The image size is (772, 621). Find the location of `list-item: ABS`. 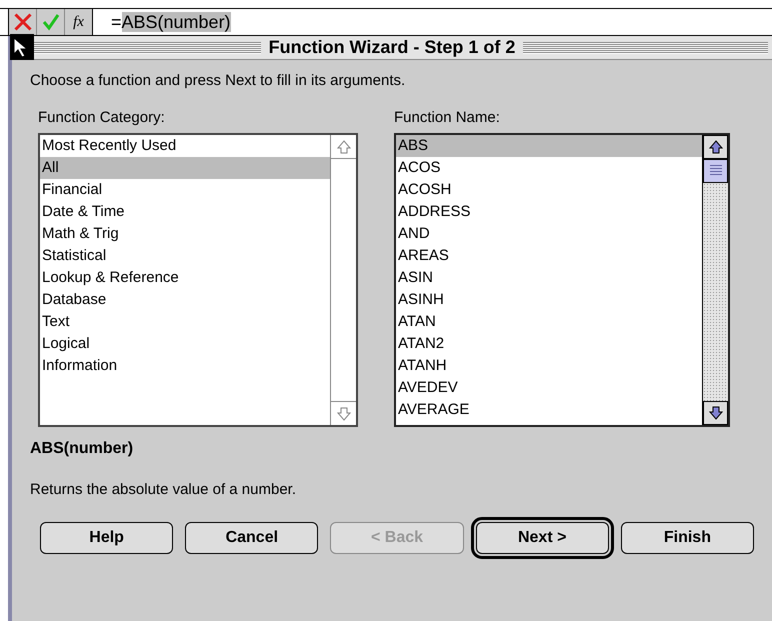

list-item: ABS is located at coordinates (549, 146).